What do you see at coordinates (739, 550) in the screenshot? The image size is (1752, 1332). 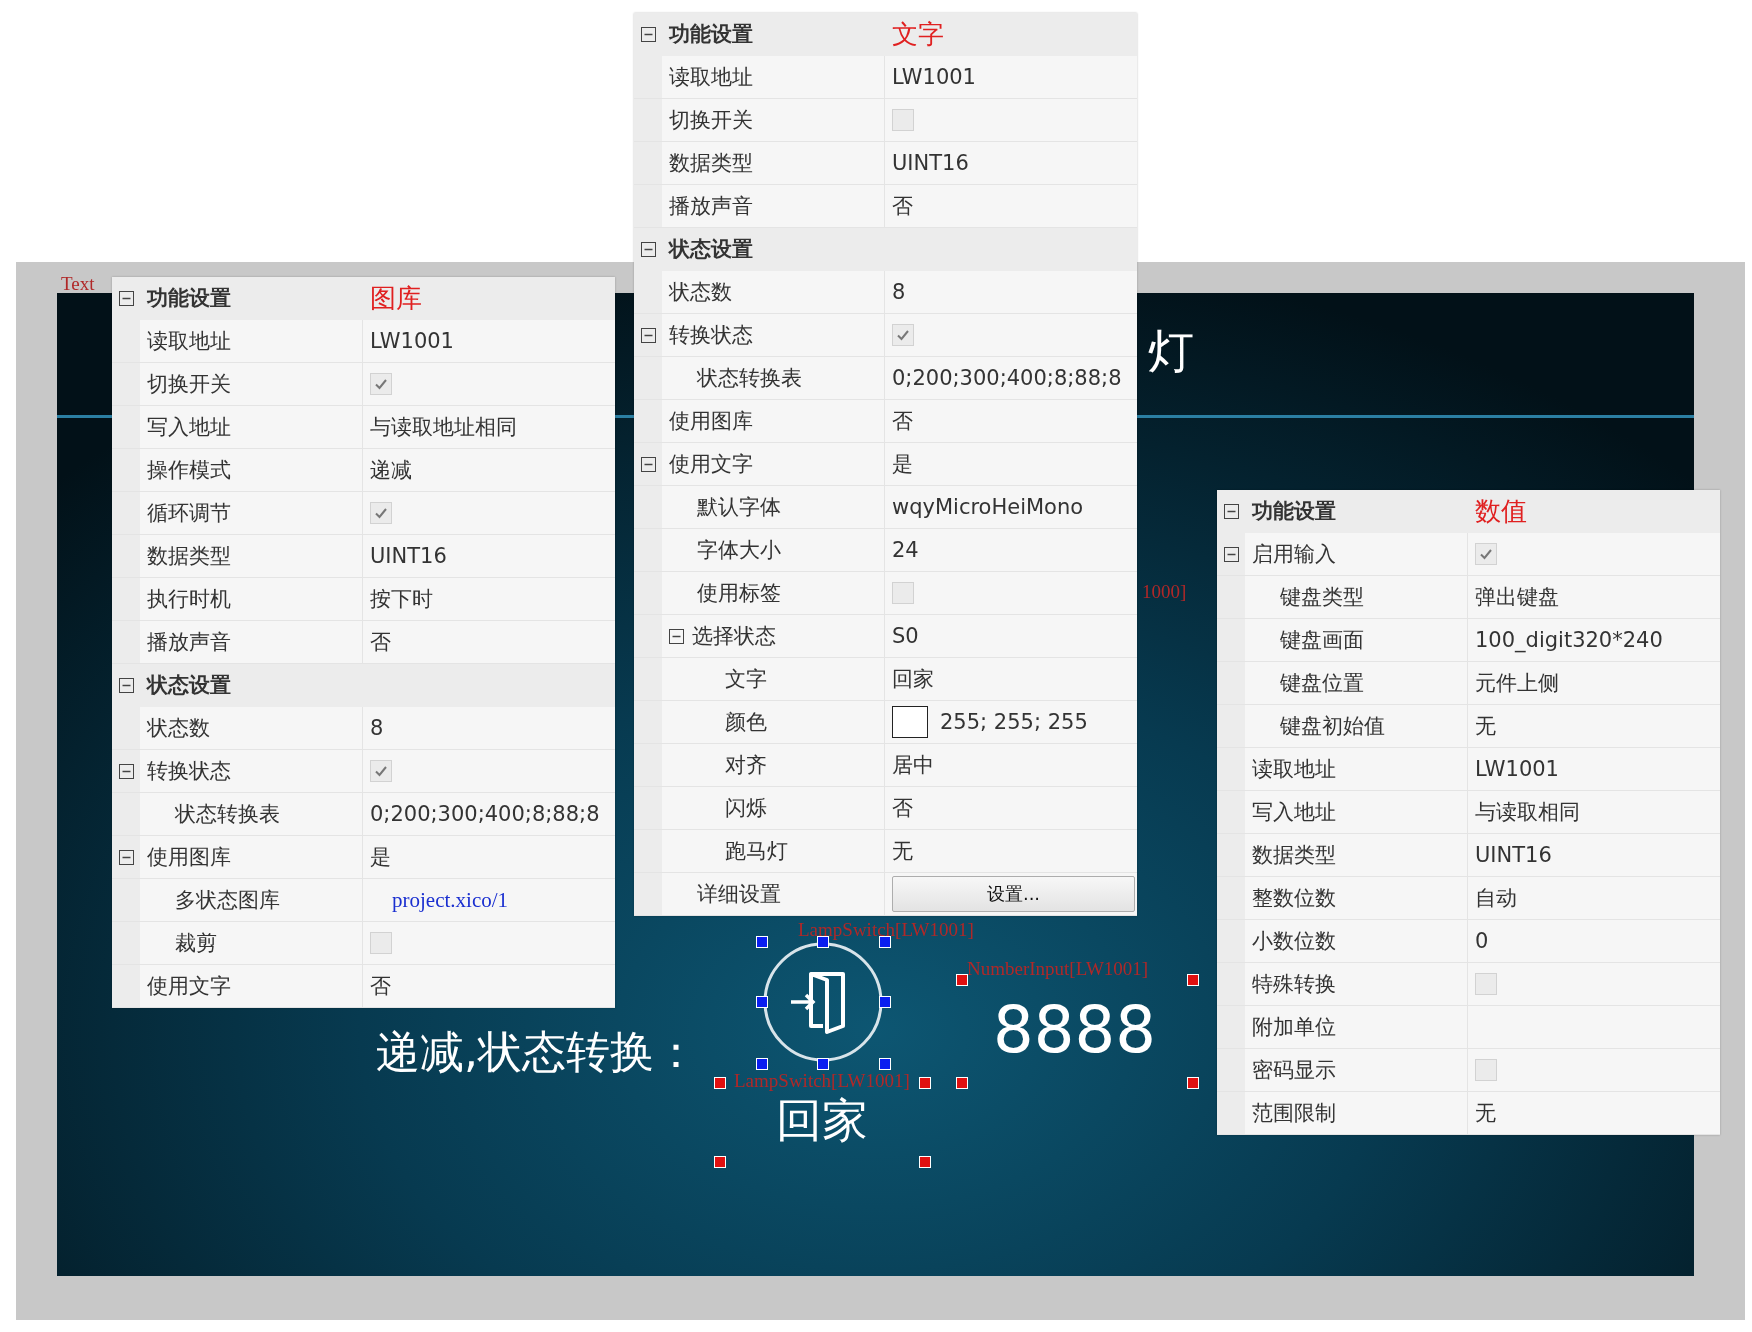 I see `property-label: 字体大小` at bounding box center [739, 550].